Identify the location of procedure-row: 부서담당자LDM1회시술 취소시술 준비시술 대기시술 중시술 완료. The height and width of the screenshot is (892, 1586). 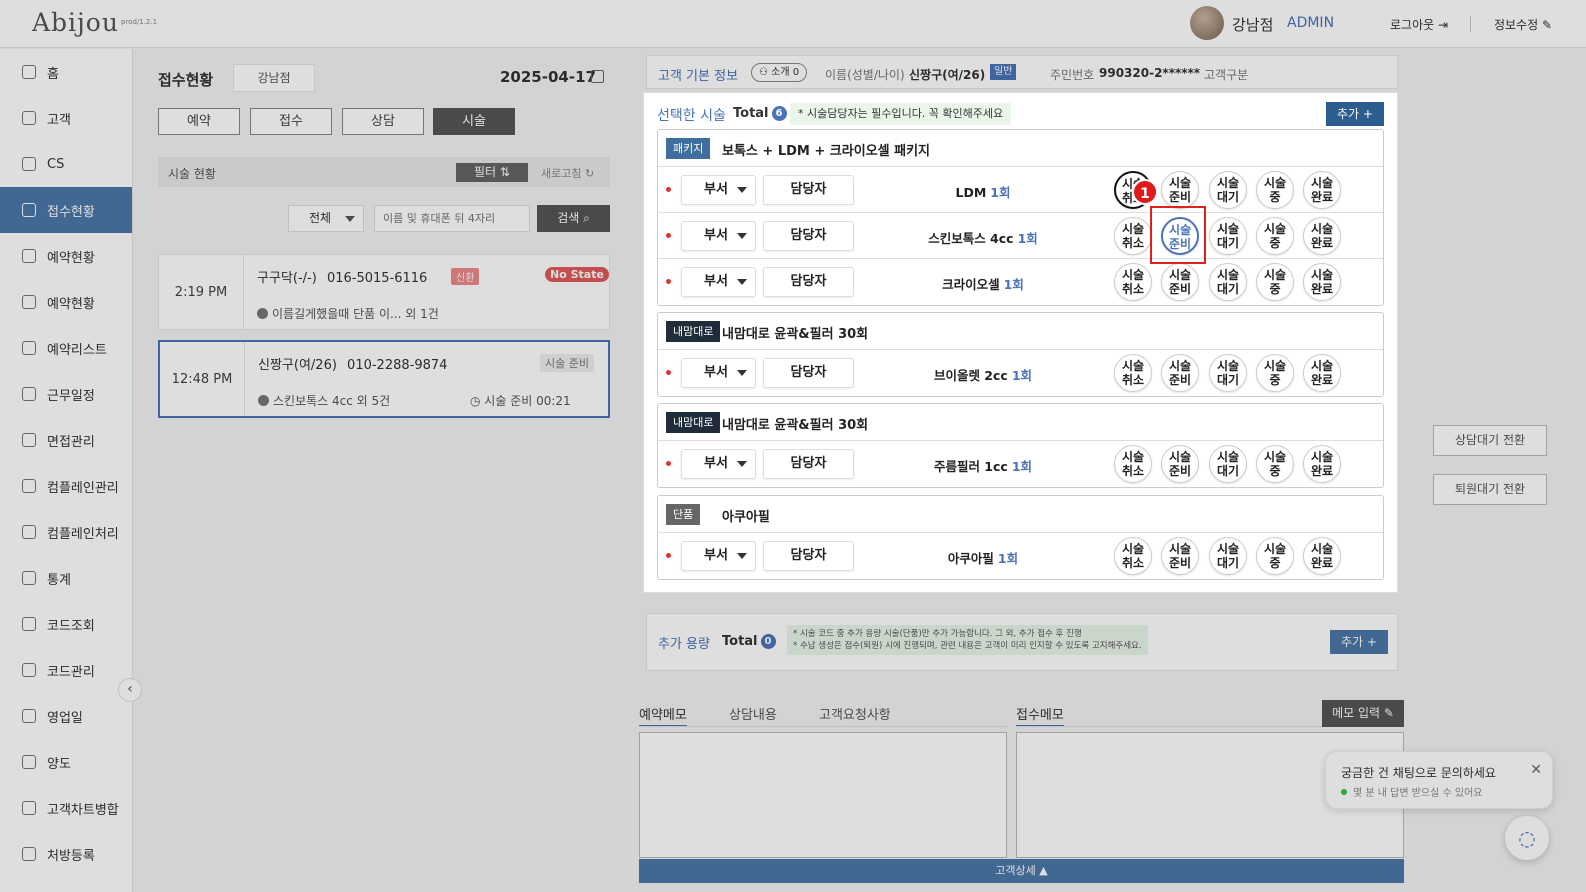
(1020, 190).